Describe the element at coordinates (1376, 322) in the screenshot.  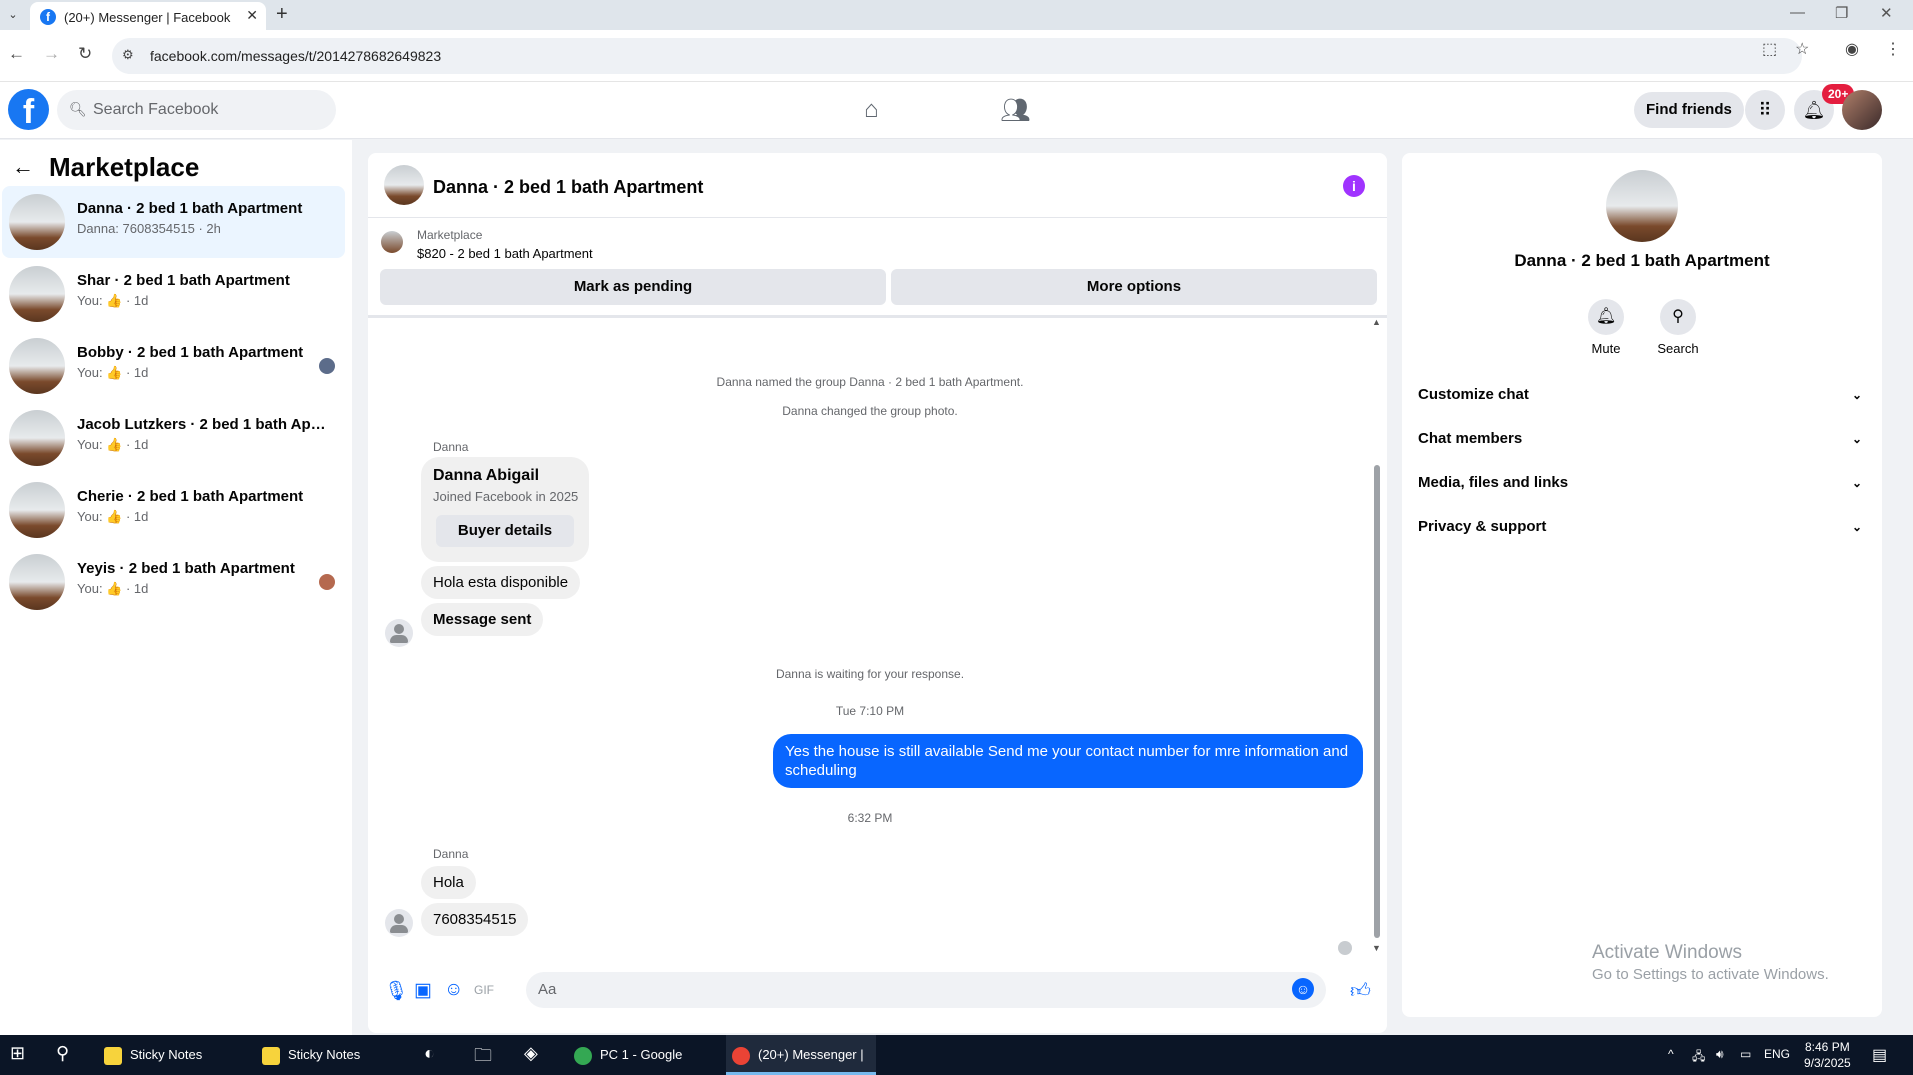
I see `scroll-up-icon: ▲` at that location.